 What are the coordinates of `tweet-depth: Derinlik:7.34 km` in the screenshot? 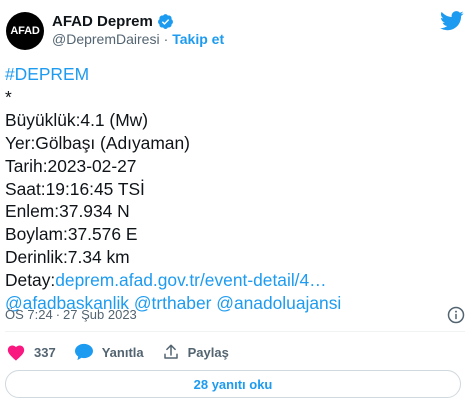 It's located at (67, 257).